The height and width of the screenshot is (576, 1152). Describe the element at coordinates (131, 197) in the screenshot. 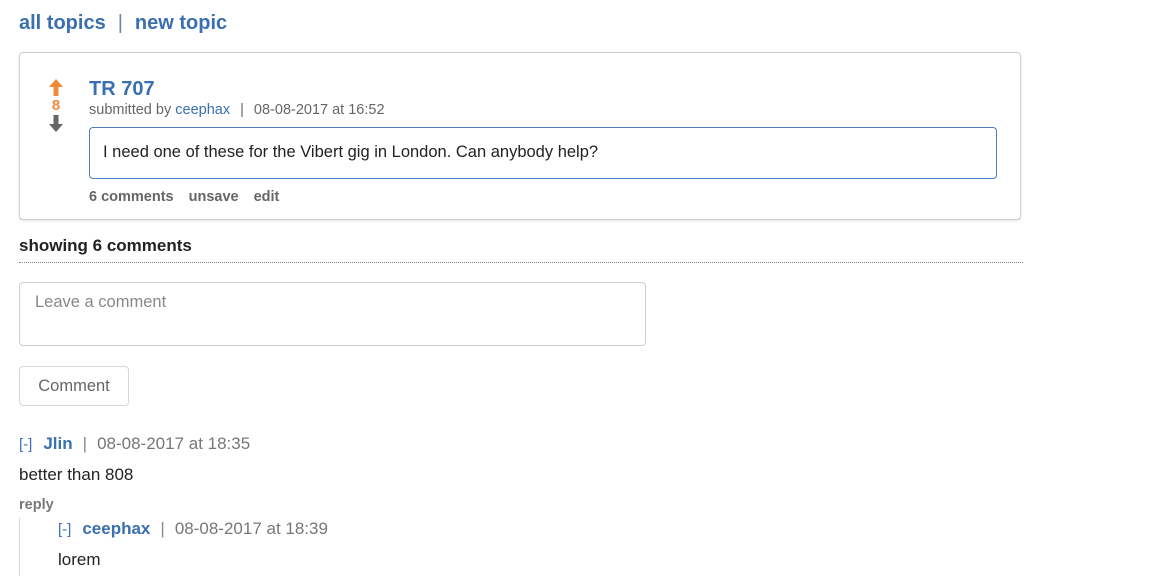

I see `comments-count-link: 6 comments` at that location.